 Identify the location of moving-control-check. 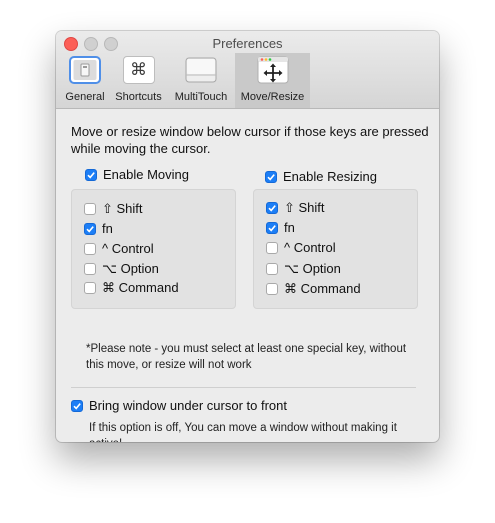
(90, 248).